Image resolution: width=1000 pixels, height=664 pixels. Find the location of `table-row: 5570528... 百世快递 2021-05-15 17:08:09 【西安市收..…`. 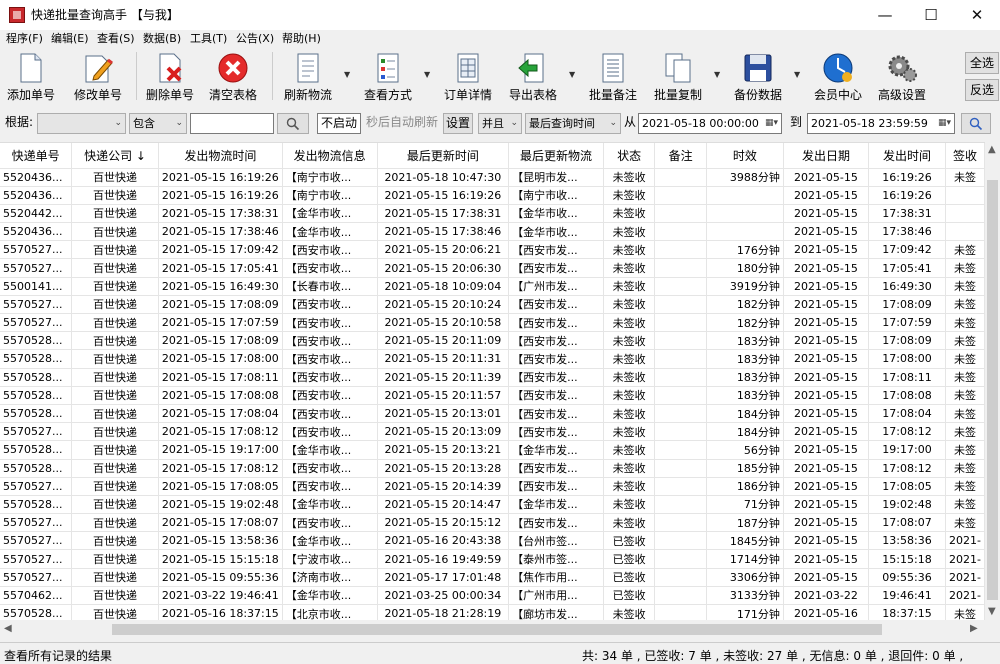

table-row: 5570528... 百世快递 2021-05-15 17:08:09 【西安市收..… is located at coordinates (492, 341).